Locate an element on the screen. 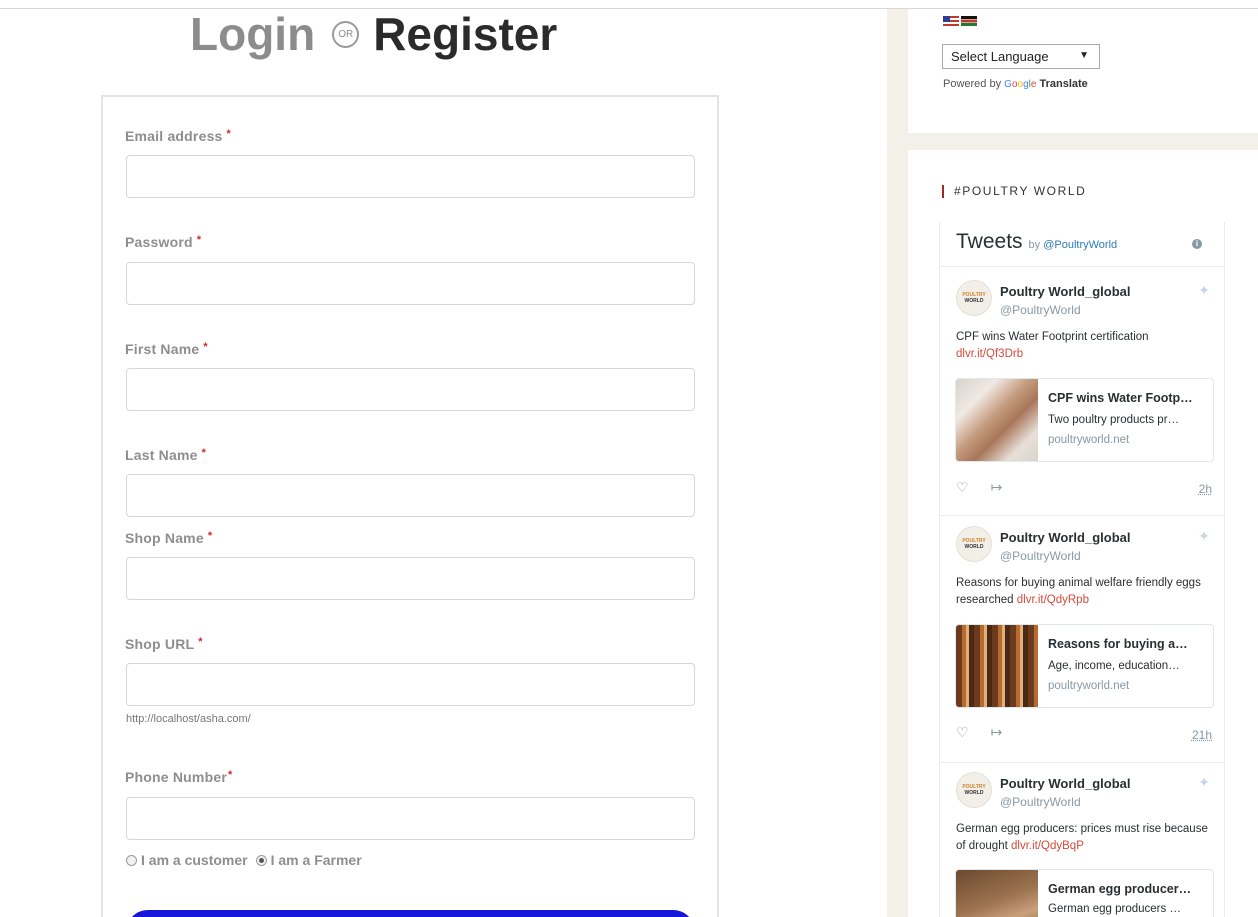  login-tab: Login is located at coordinates (252, 34).